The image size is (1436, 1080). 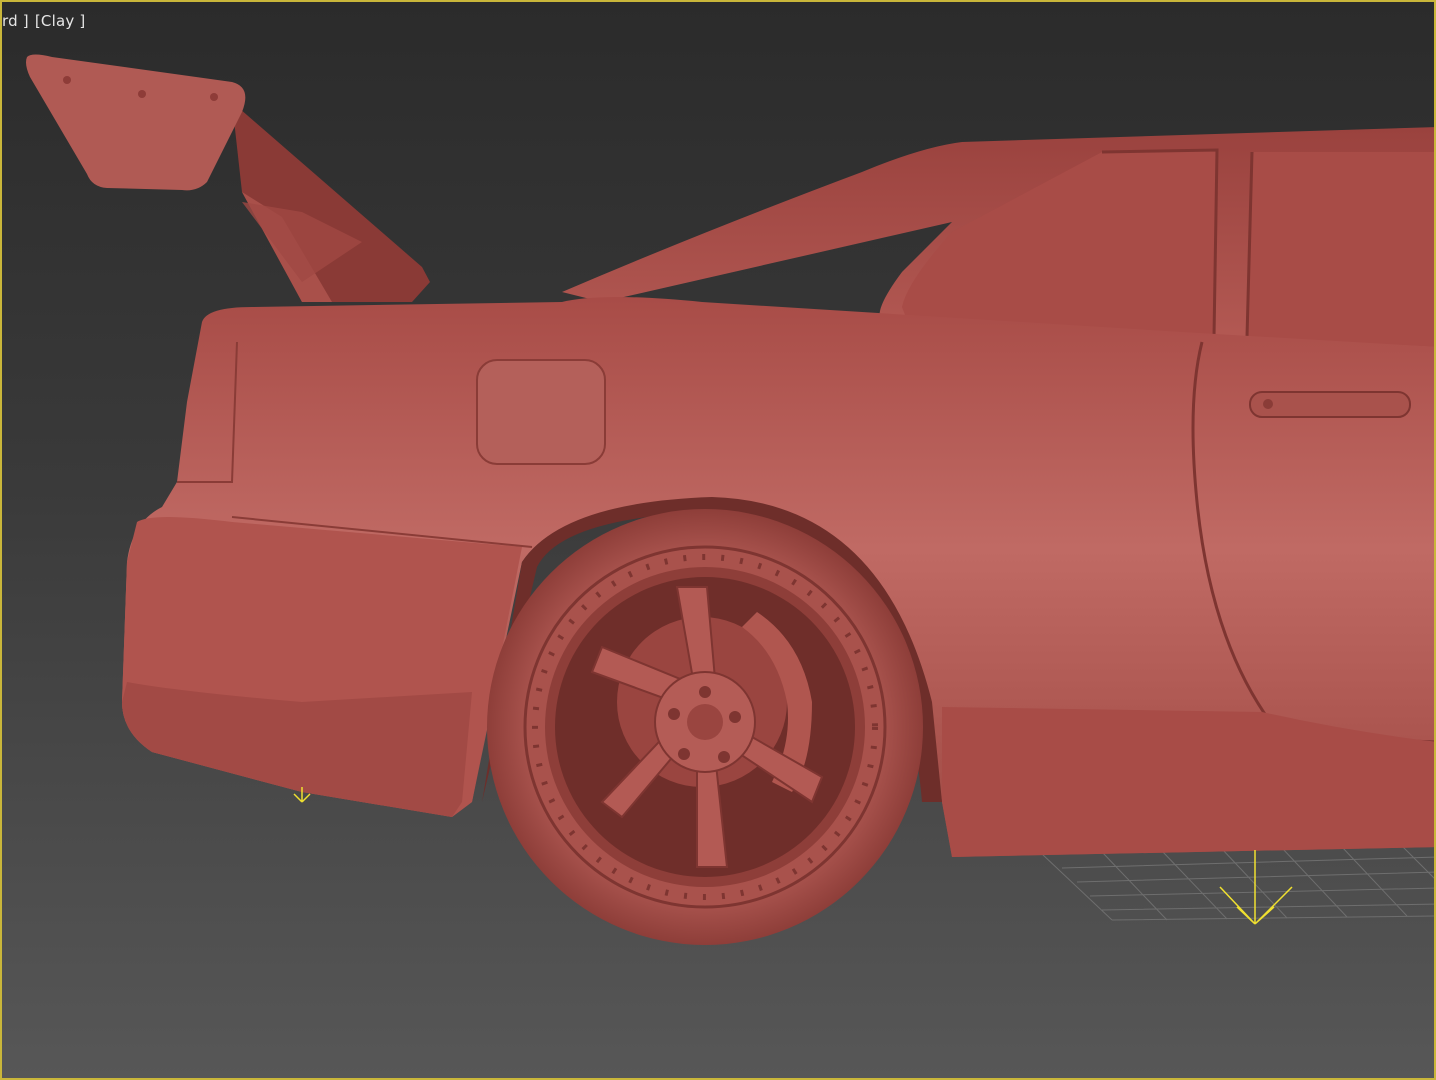 What do you see at coordinates (228, 178) in the screenshot?
I see `rear-spoiler` at bounding box center [228, 178].